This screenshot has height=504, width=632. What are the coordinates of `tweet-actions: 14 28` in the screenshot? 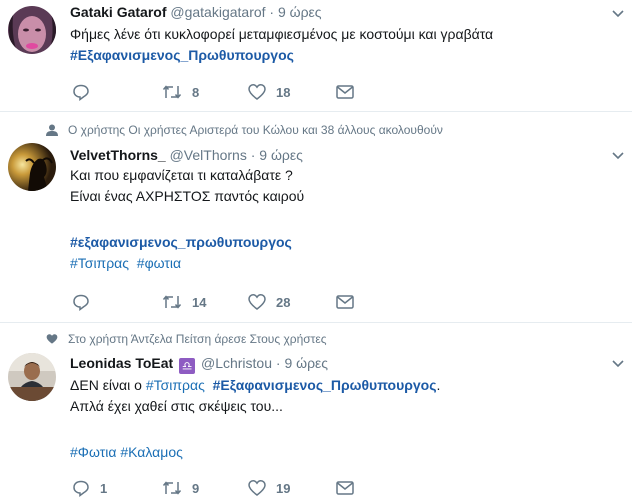 It's located at (220, 302).